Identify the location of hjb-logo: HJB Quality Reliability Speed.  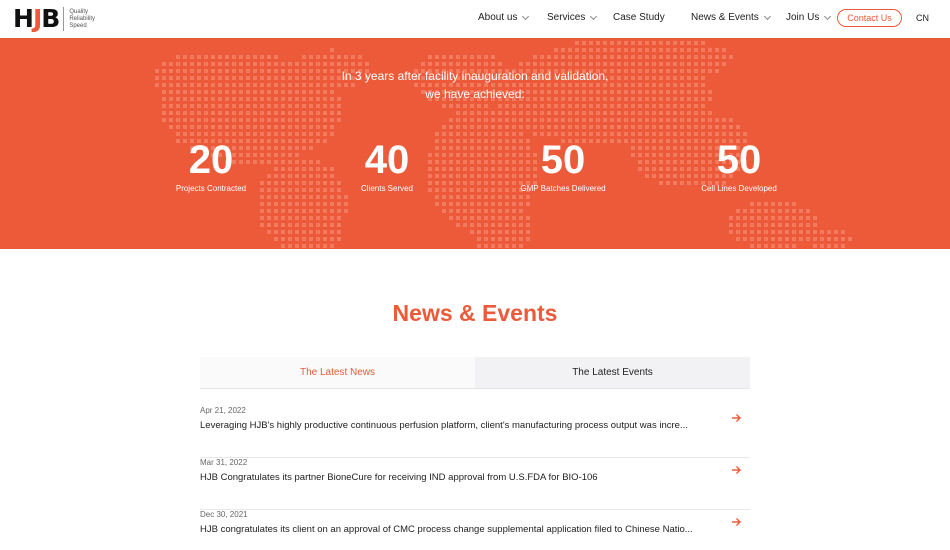
(54, 19).